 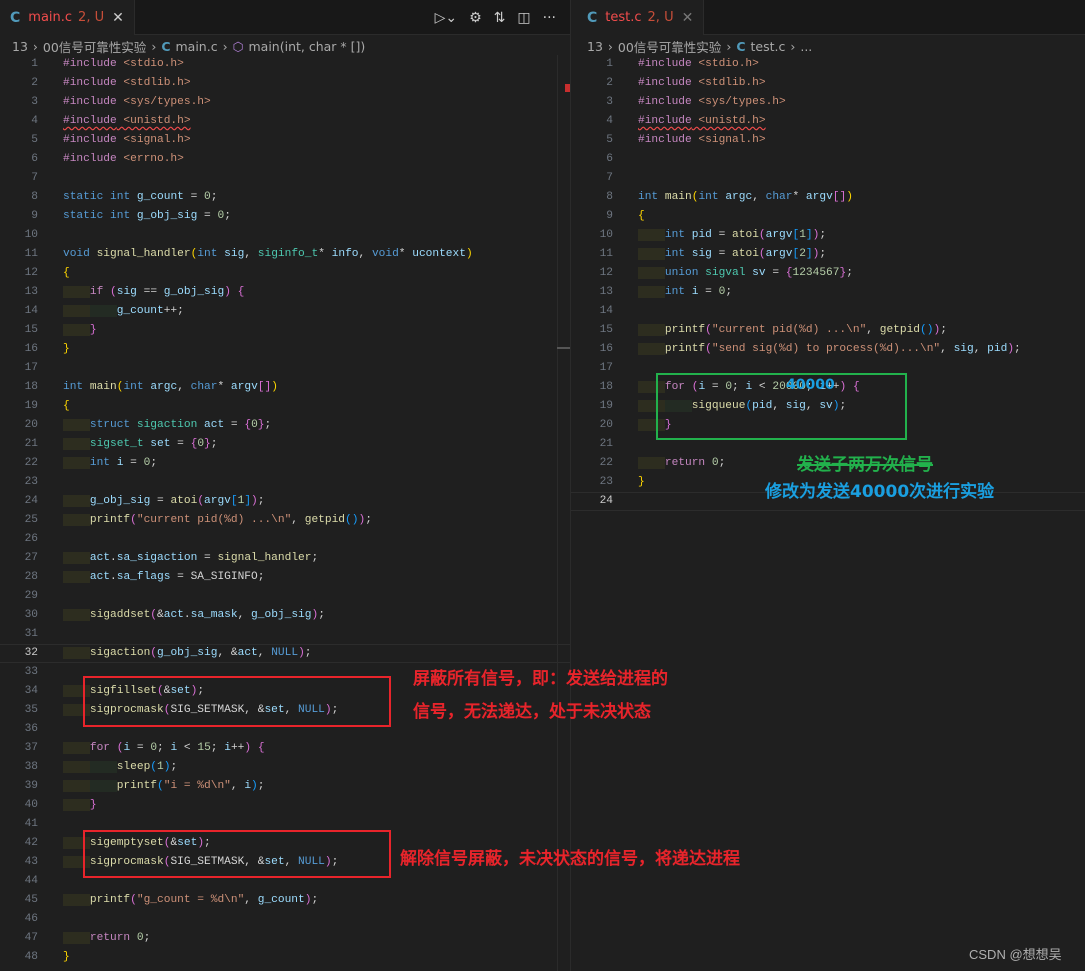 I want to click on line-number: 48, so click(x=31, y=957).